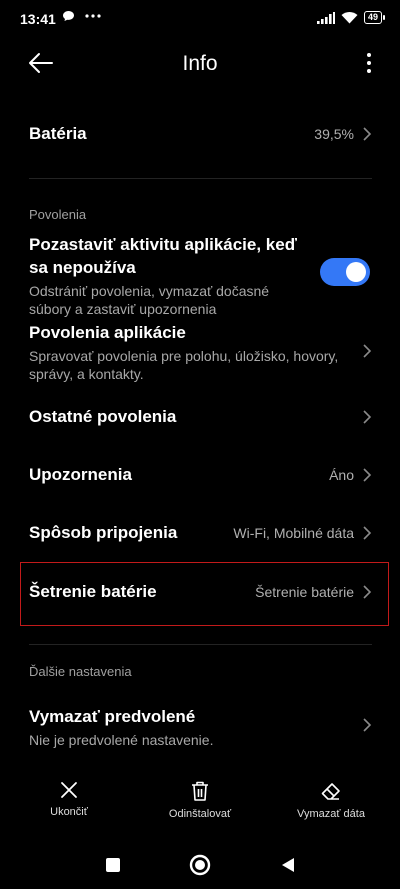  What do you see at coordinates (200, 134) in the screenshot?
I see `battery-row: Batéria 39,5%` at bounding box center [200, 134].